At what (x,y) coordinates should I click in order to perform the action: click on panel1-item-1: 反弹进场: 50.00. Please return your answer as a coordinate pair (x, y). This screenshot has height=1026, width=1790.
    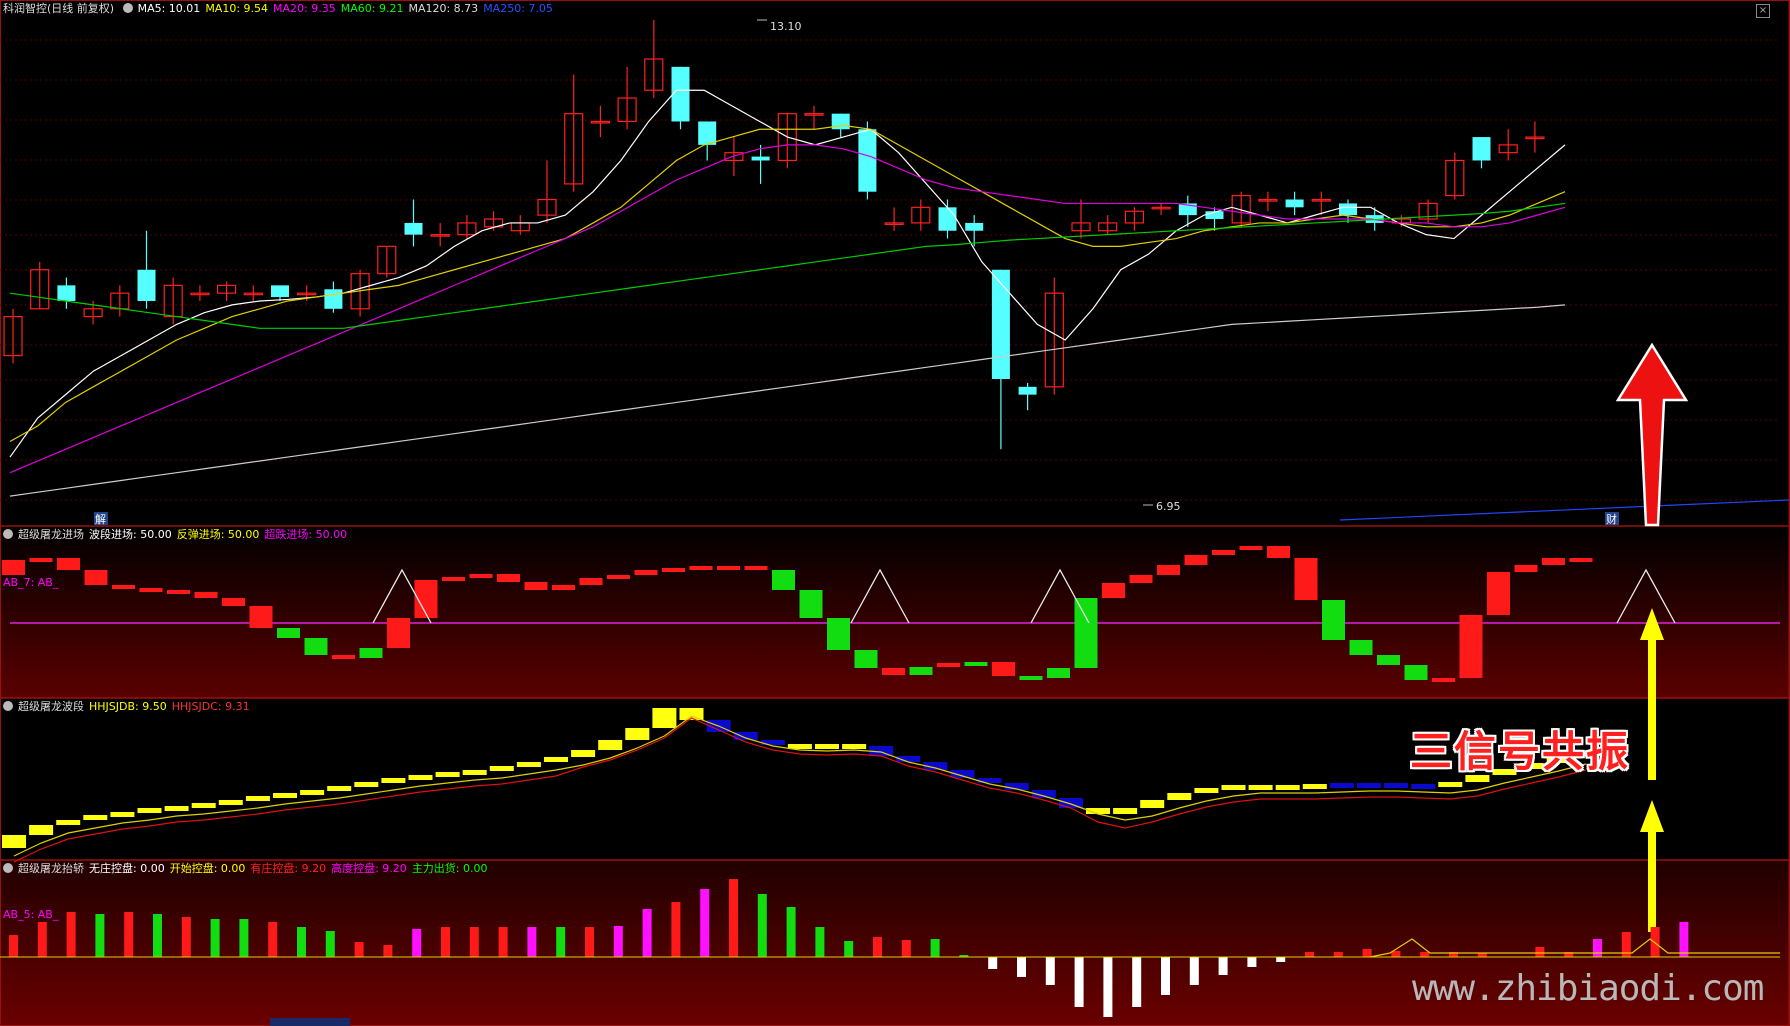
    Looking at the image, I should click on (218, 534).